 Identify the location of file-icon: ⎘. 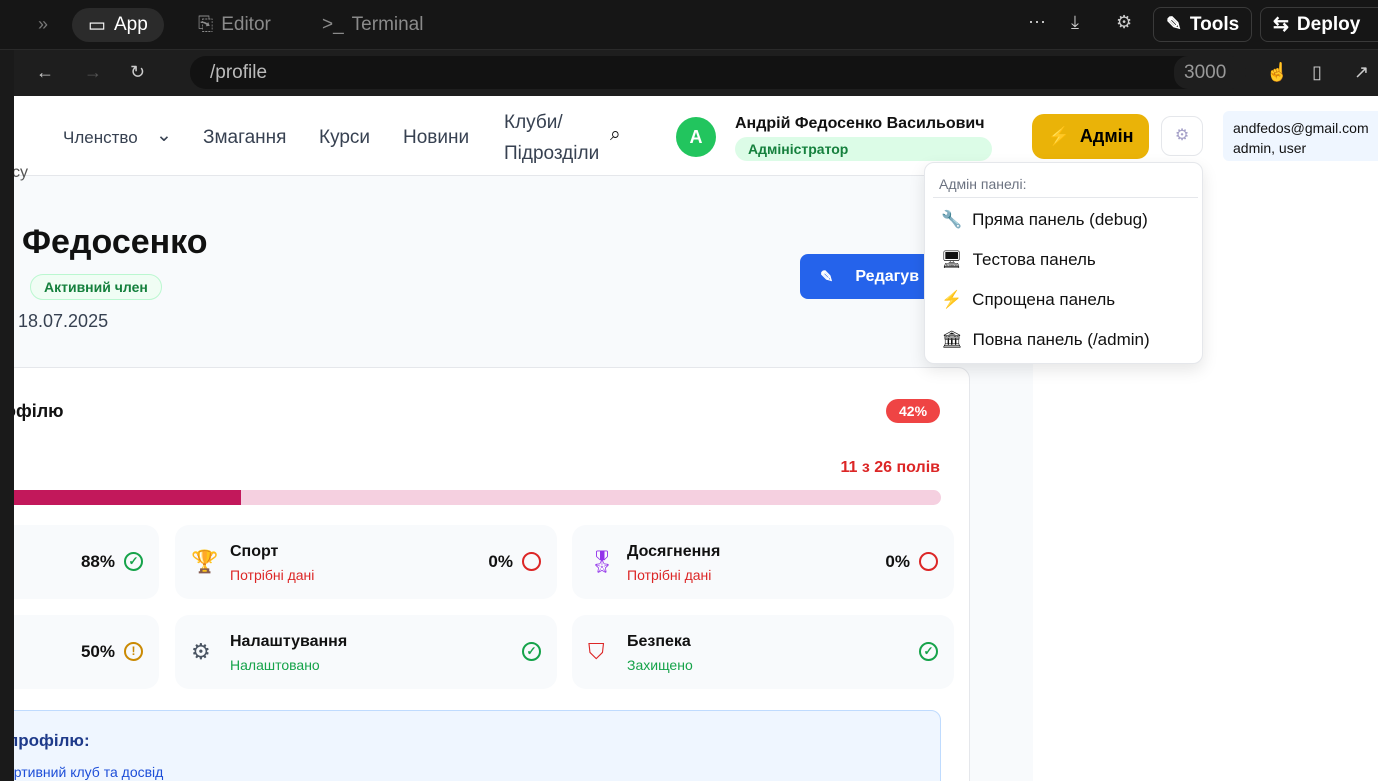
(206, 24).